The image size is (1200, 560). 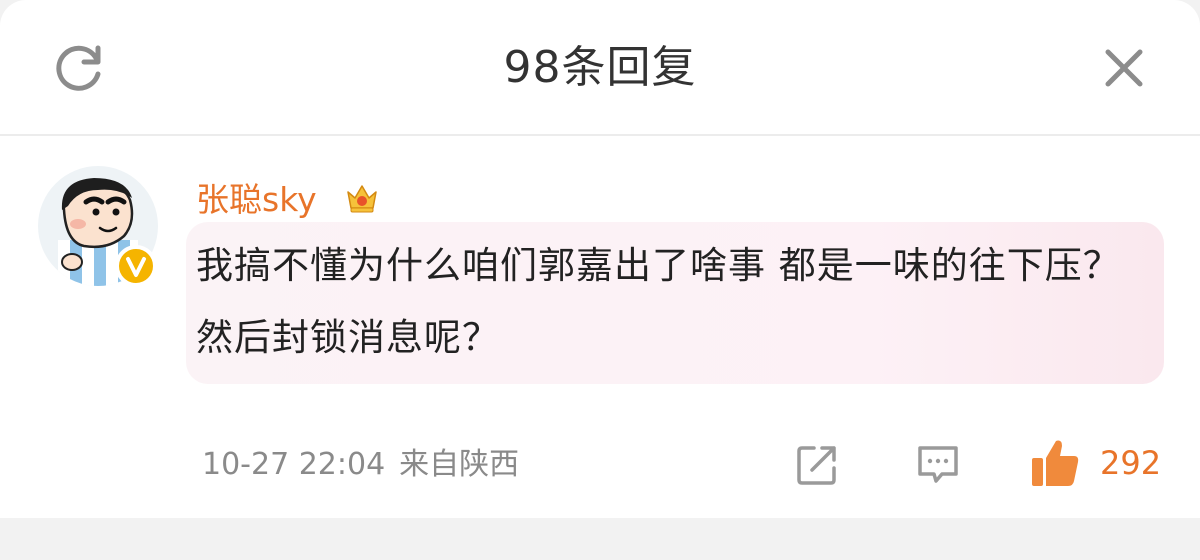 I want to click on member-crown-badge, so click(x=362, y=198).